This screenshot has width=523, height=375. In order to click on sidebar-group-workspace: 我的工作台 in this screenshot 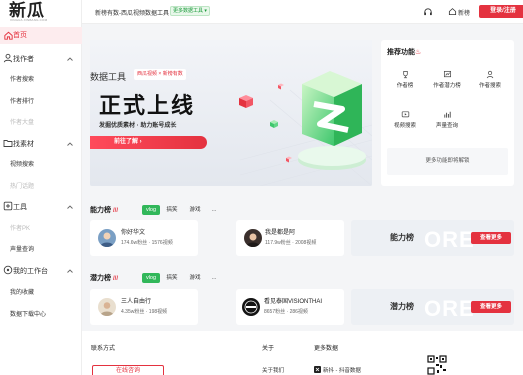, I will do `click(41, 271)`.